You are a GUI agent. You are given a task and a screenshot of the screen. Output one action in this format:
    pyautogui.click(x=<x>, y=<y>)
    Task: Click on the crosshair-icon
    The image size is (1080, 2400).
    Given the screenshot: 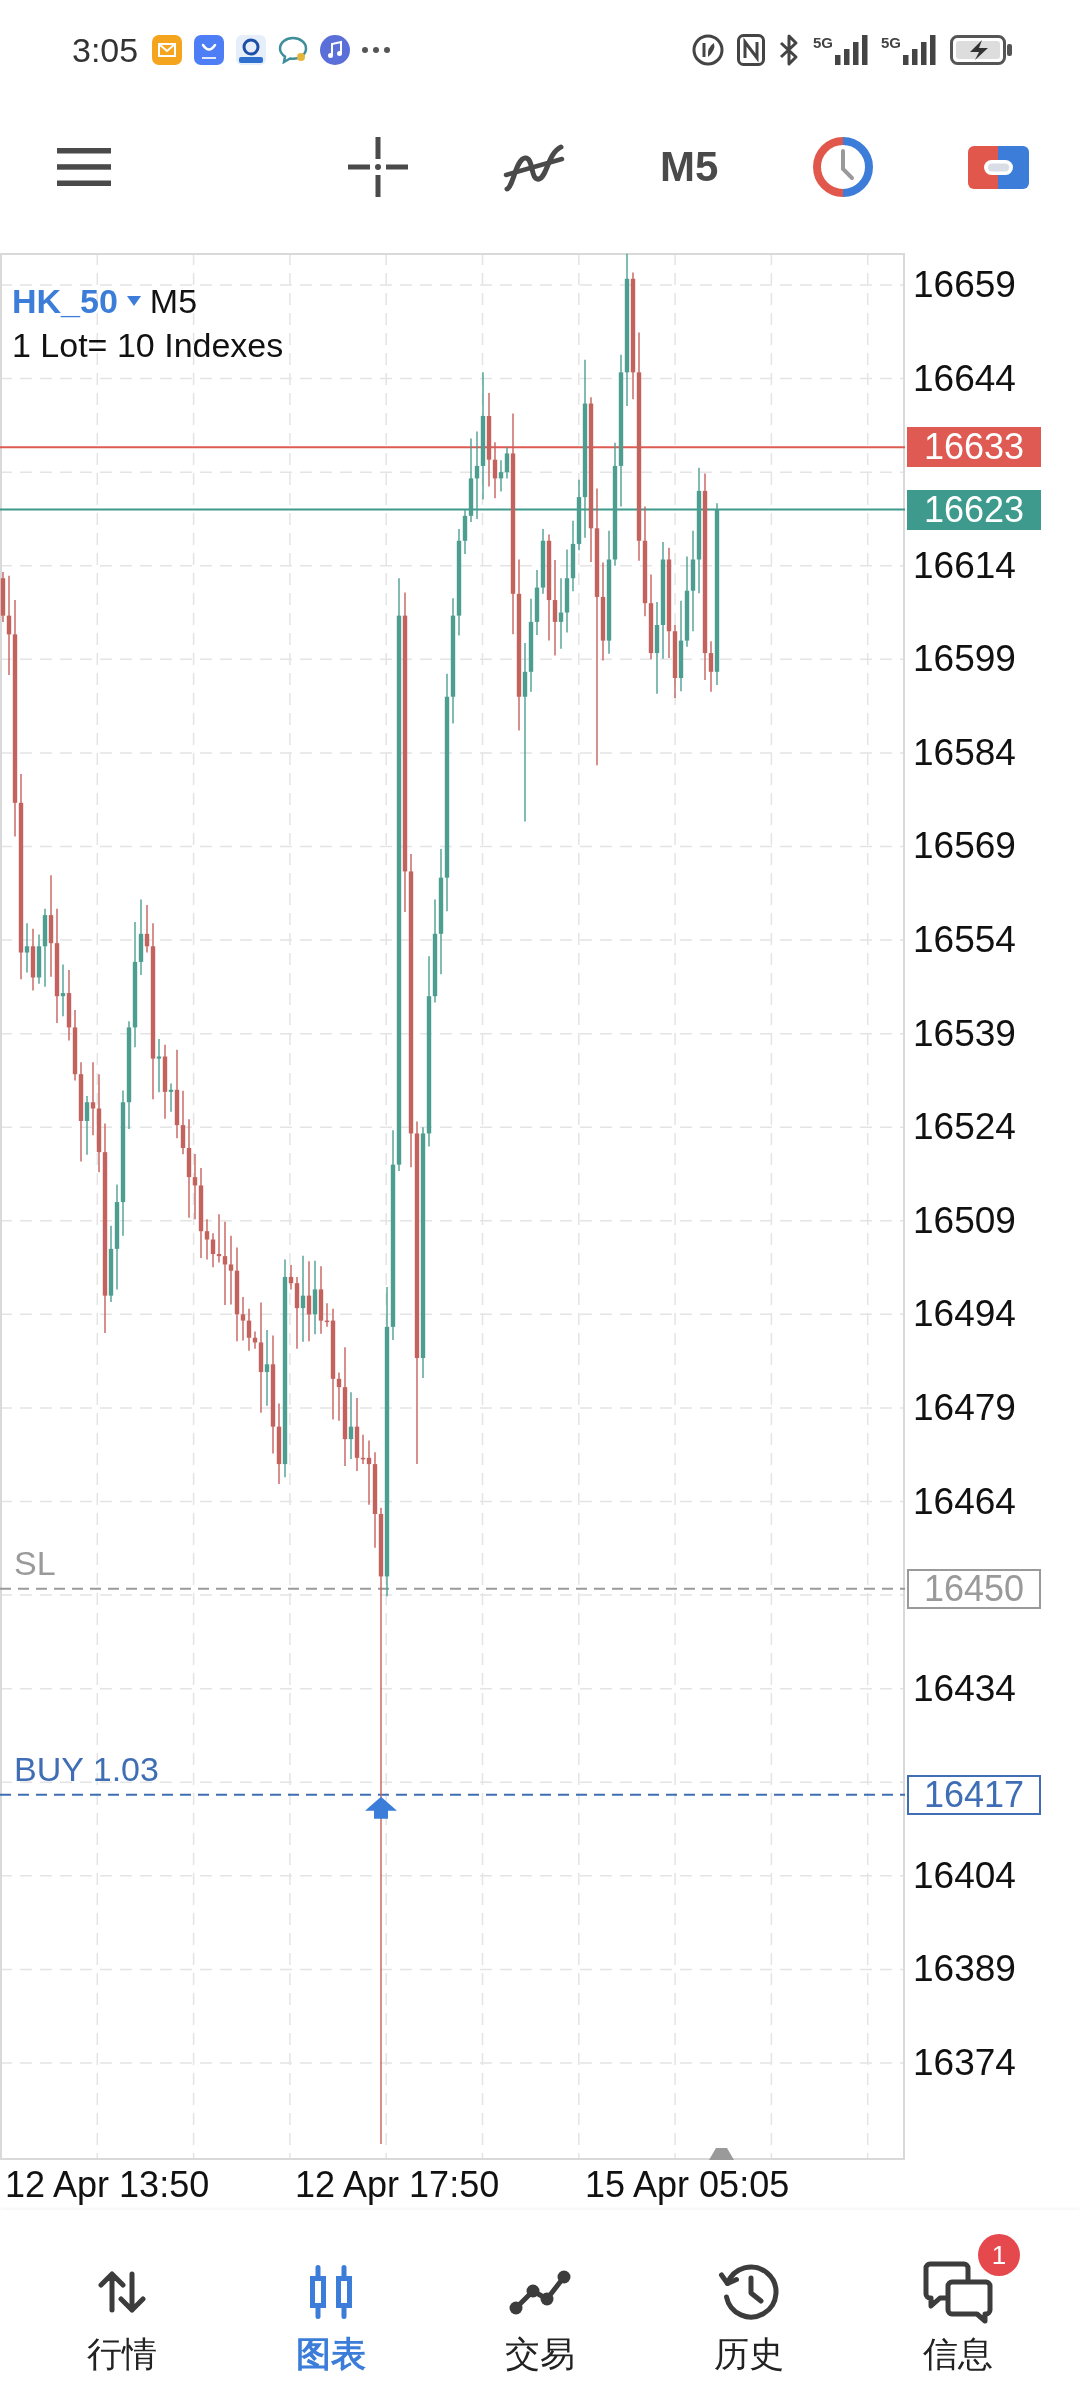 What is the action you would take?
    pyautogui.click(x=378, y=167)
    